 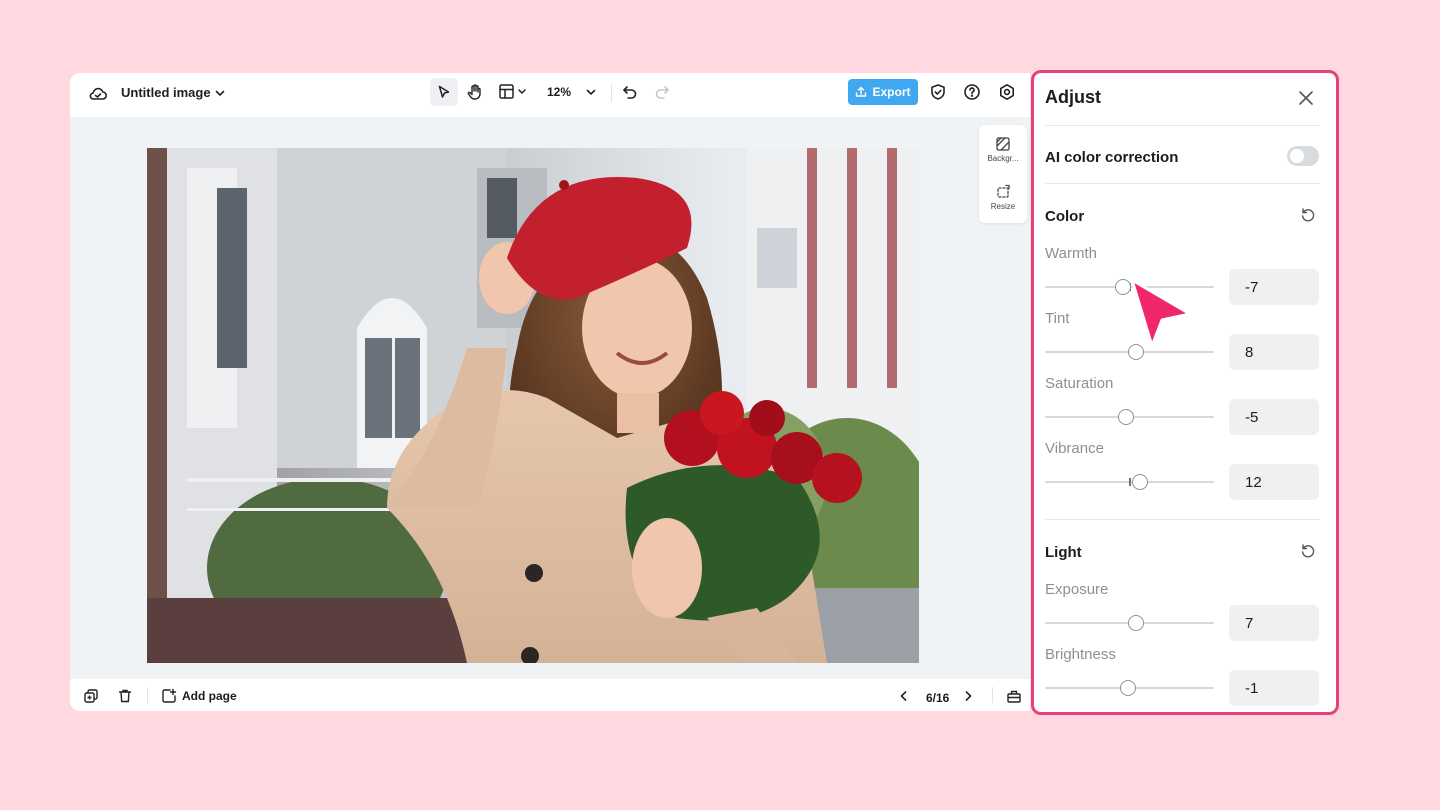 I want to click on help-icon, so click(x=972, y=92).